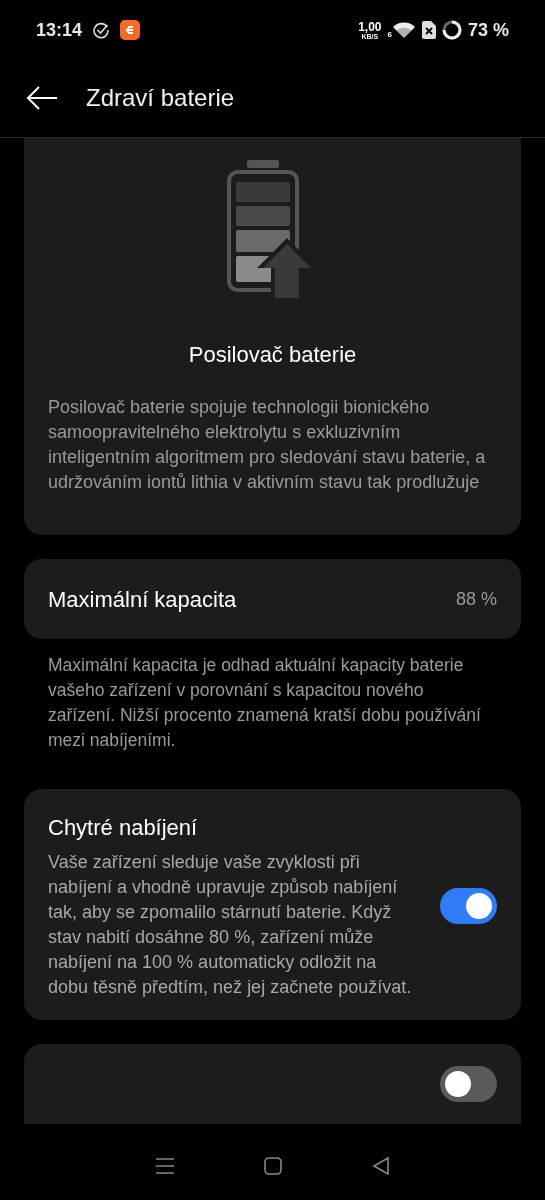 Image resolution: width=545 pixels, height=1200 pixels. I want to click on battery-percent: 73 %, so click(488, 30).